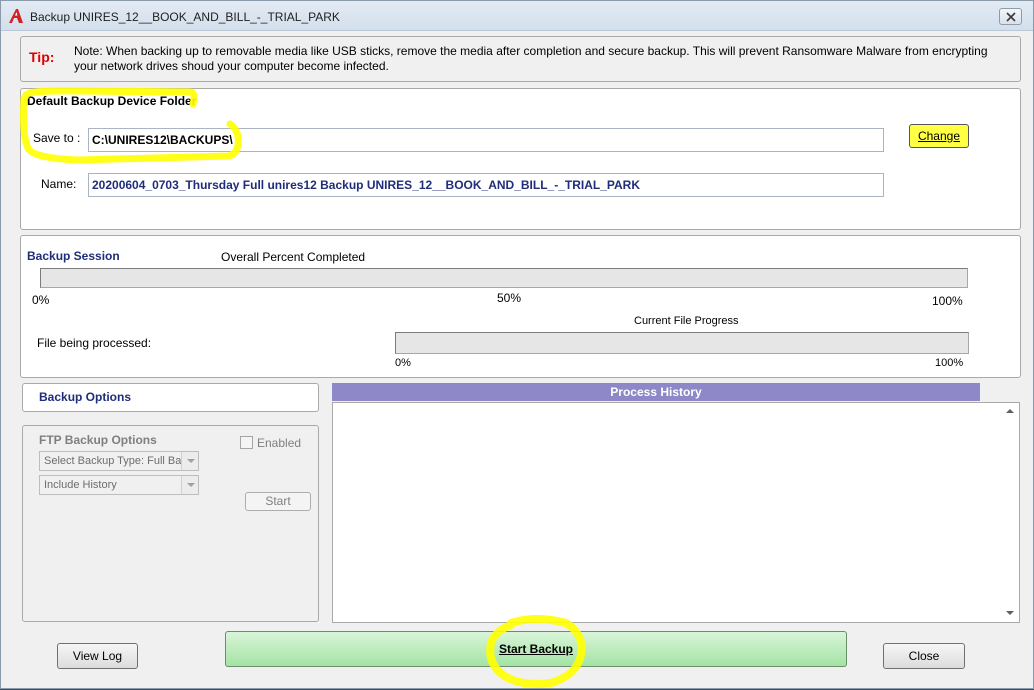 The height and width of the screenshot is (690, 1034). What do you see at coordinates (682, 343) in the screenshot?
I see `current-file-progress-bar` at bounding box center [682, 343].